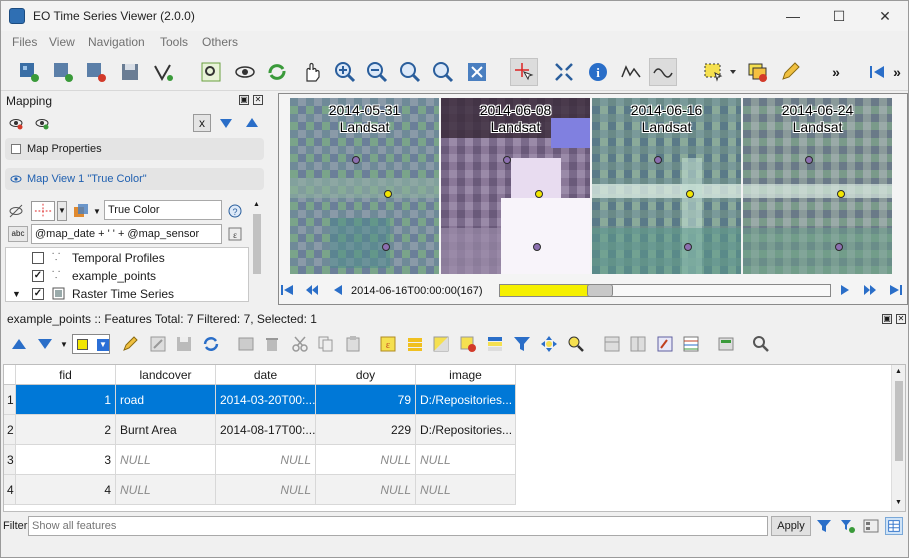 The height and width of the screenshot is (558, 909). Describe the element at coordinates (366, 430) in the screenshot. I see `table-cell: 229` at that location.